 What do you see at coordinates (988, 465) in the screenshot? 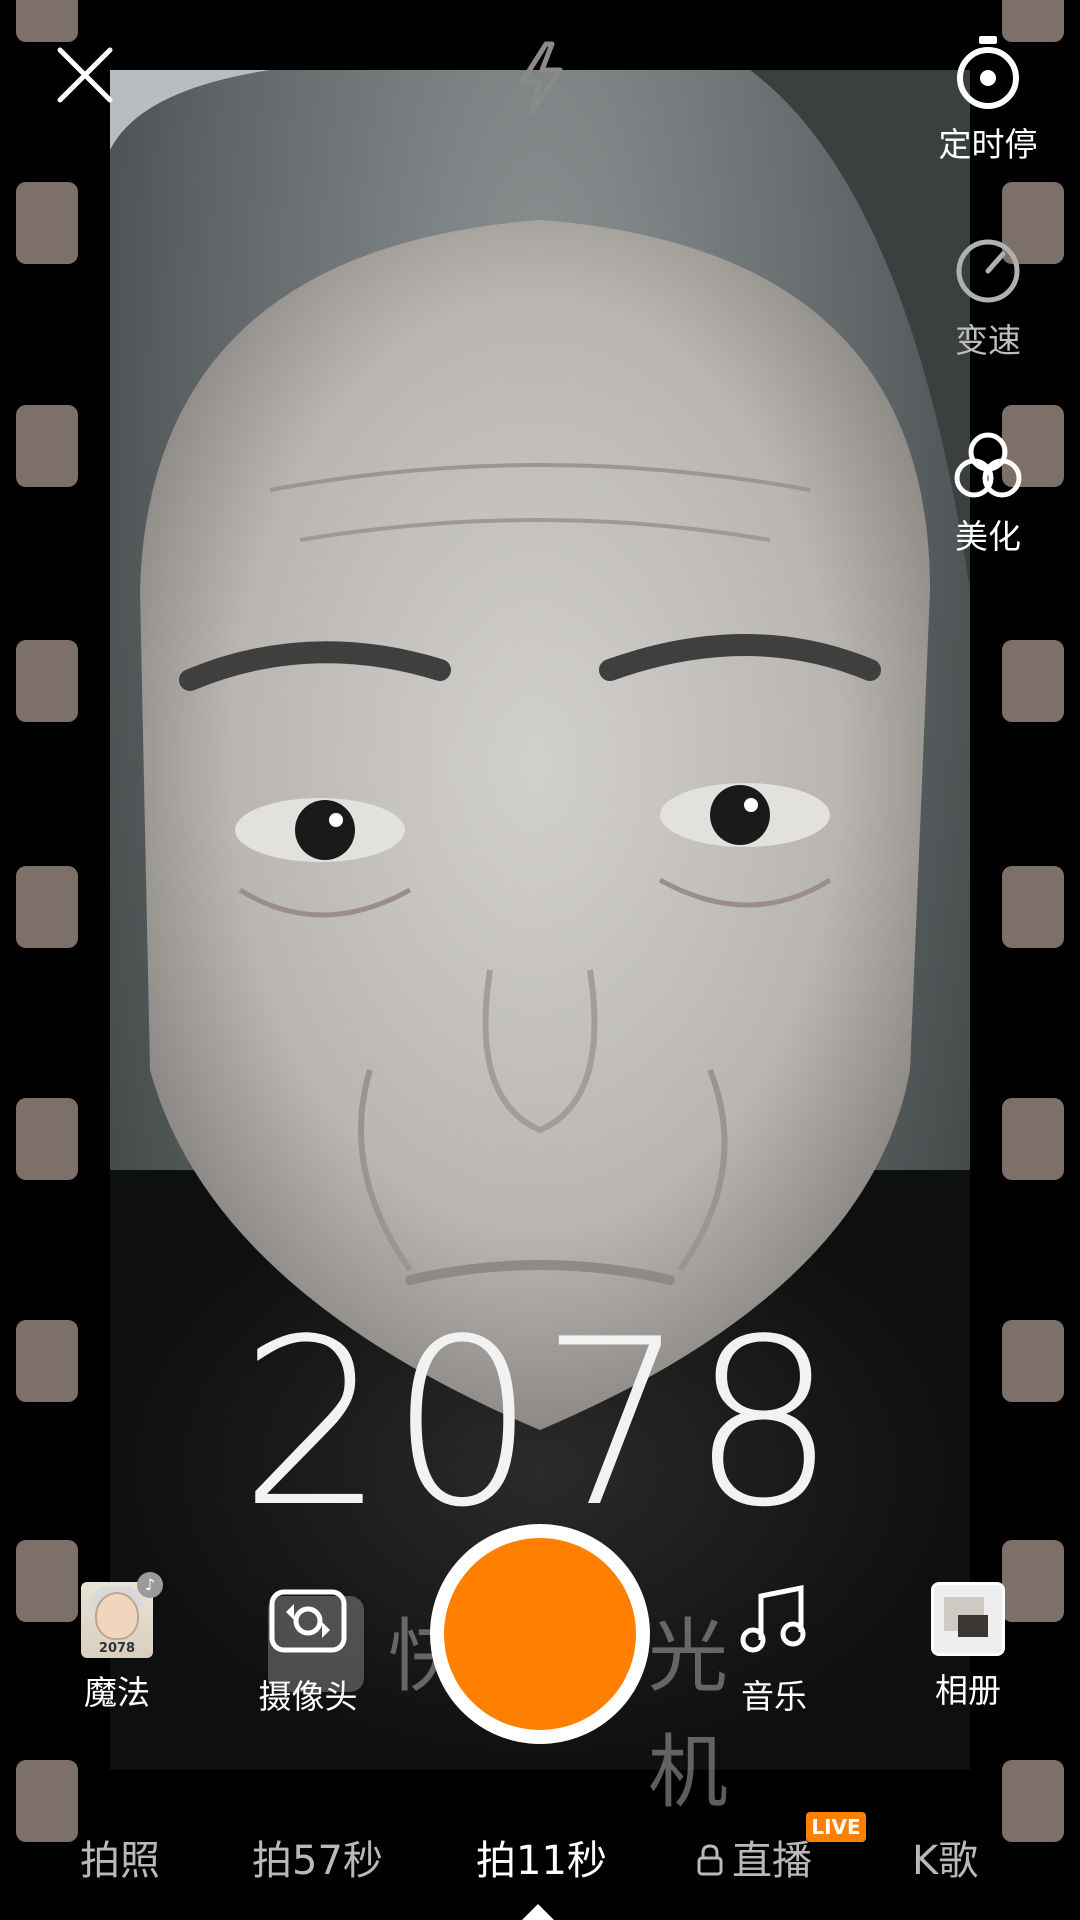
I see `beauty-circles-icon` at bounding box center [988, 465].